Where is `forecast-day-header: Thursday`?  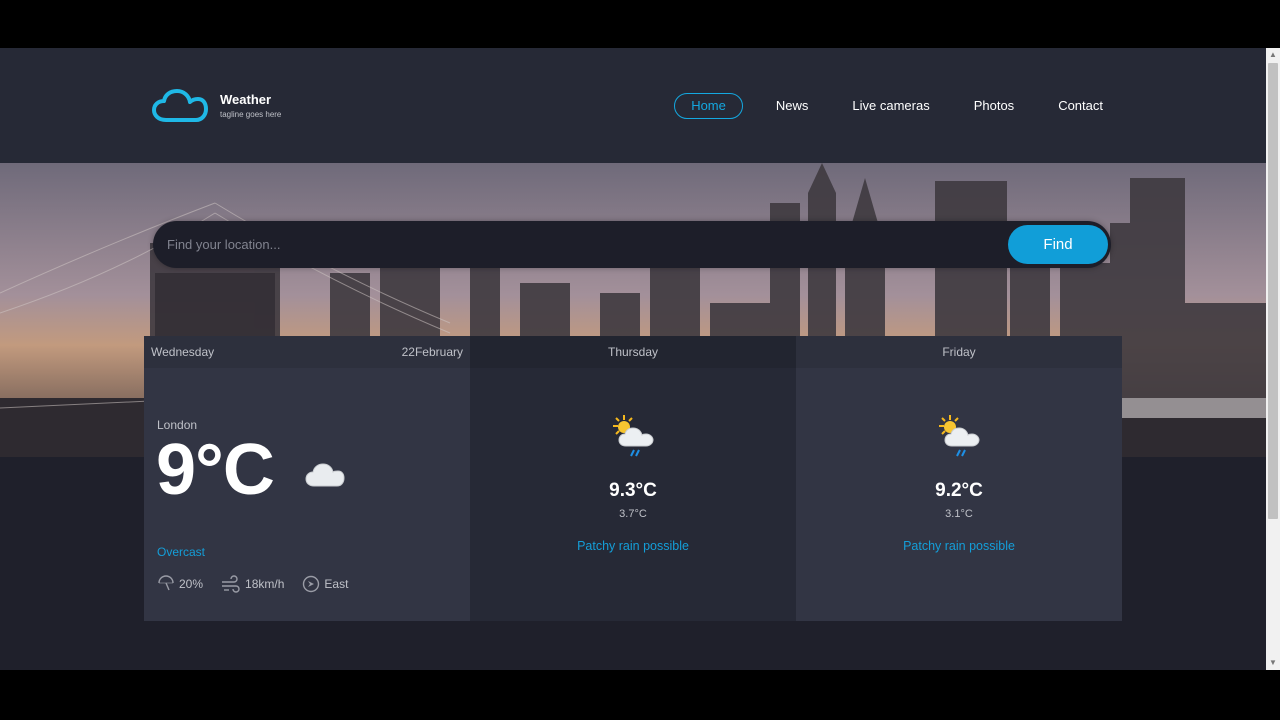
forecast-day-header: Thursday is located at coordinates (633, 352).